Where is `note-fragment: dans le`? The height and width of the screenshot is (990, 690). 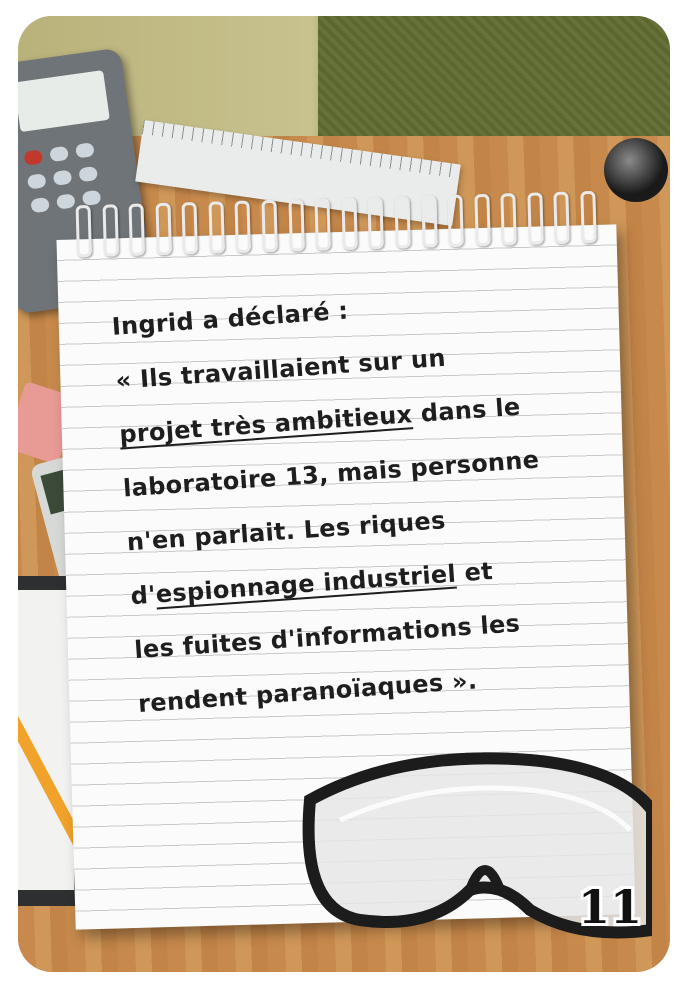 note-fragment: dans le is located at coordinates (466, 410).